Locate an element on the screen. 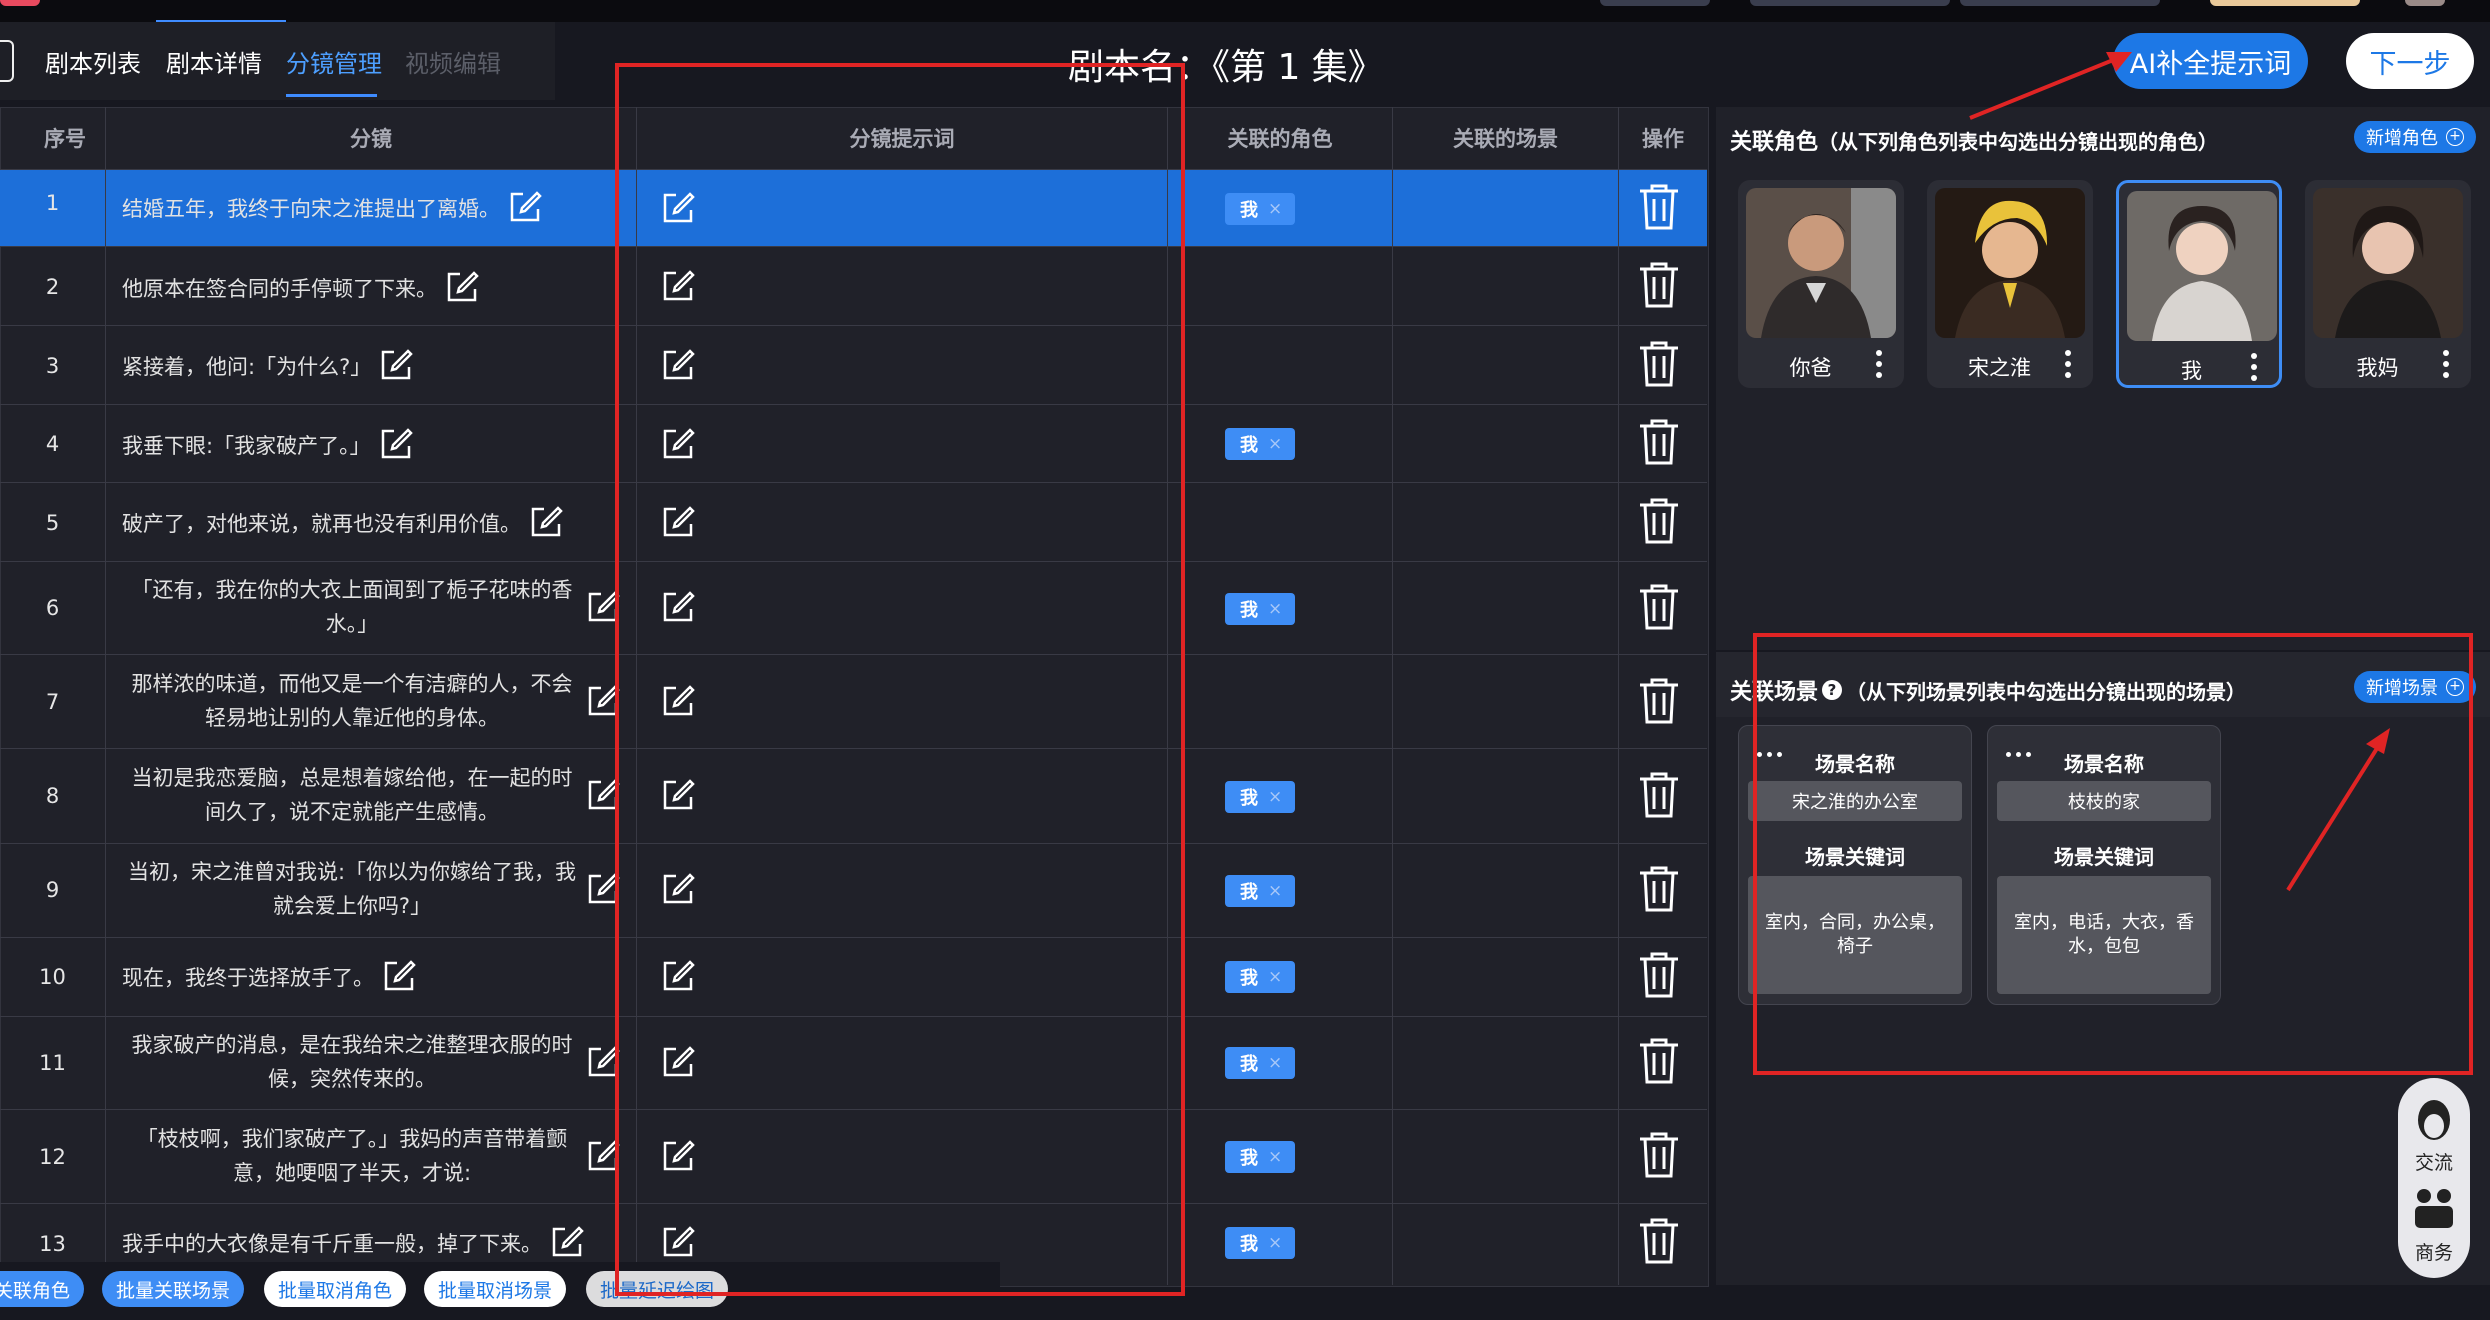 This screenshot has width=2490, height=1320. row-index: 7 is located at coordinates (52, 702).